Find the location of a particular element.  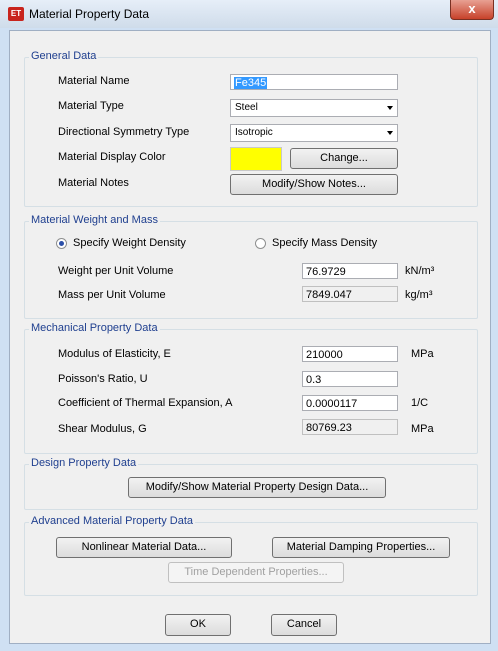

shear-modulus-unit: MPa is located at coordinates (422, 429).